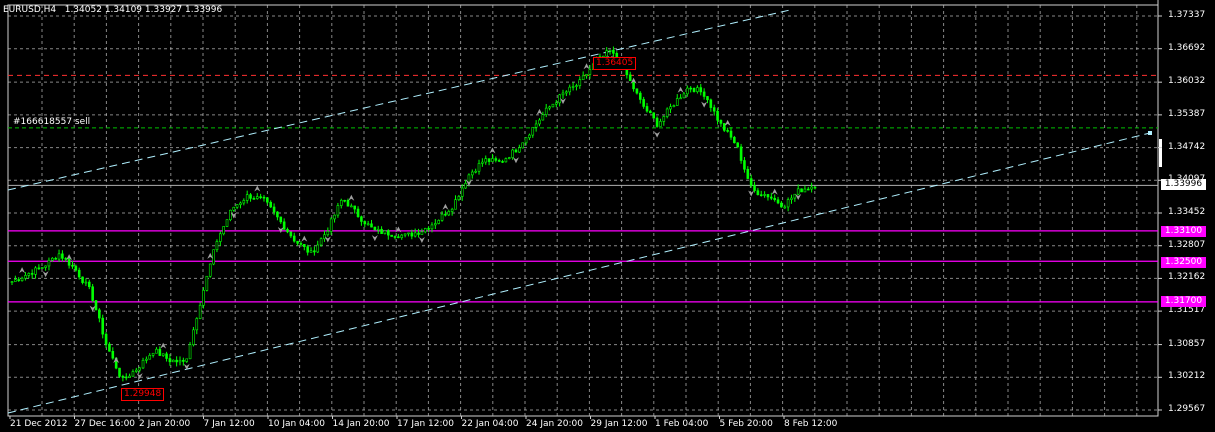 Image resolution: width=1215 pixels, height=432 pixels. What do you see at coordinates (1183, 262) in the screenshot?
I see `level-tag: 1.32500` at bounding box center [1183, 262].